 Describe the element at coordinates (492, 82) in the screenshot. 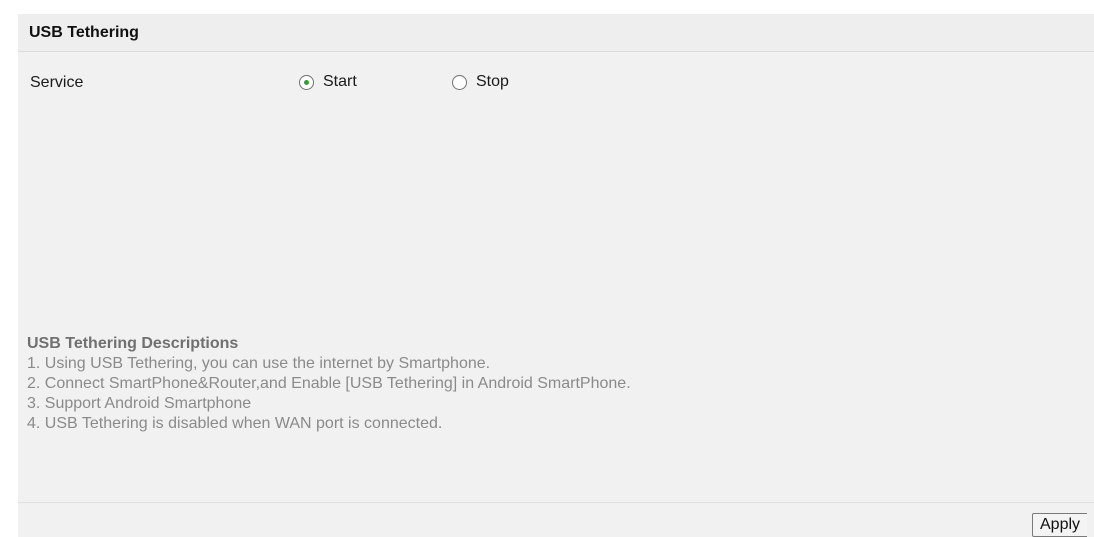

I see `service-stop-label: Stop` at that location.